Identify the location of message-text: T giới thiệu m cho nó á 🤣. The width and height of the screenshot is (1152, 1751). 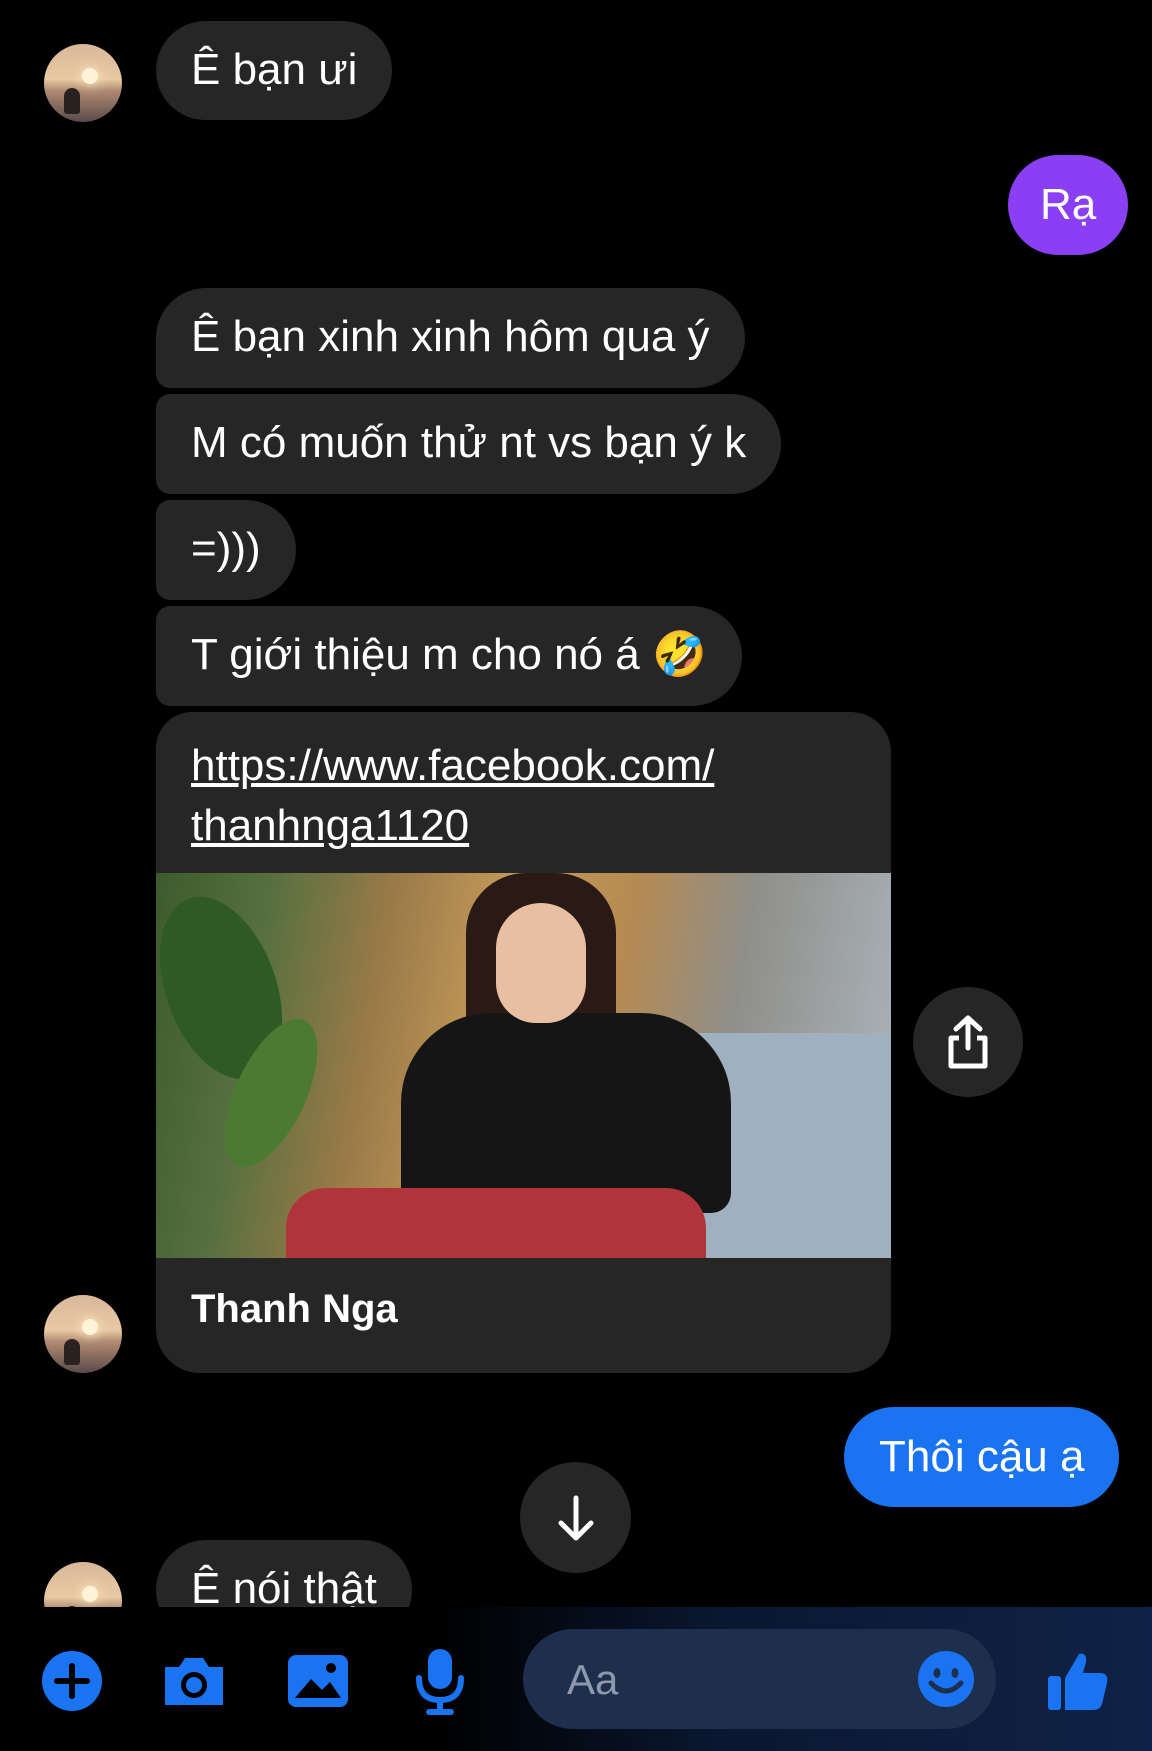
(449, 654).